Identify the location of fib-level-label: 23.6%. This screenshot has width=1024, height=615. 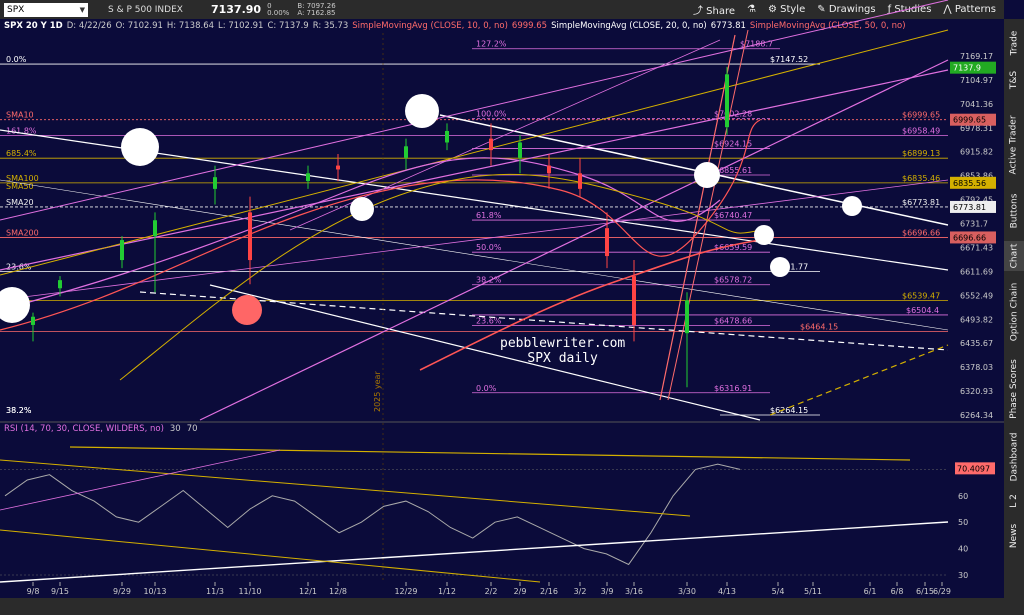
(489, 321).